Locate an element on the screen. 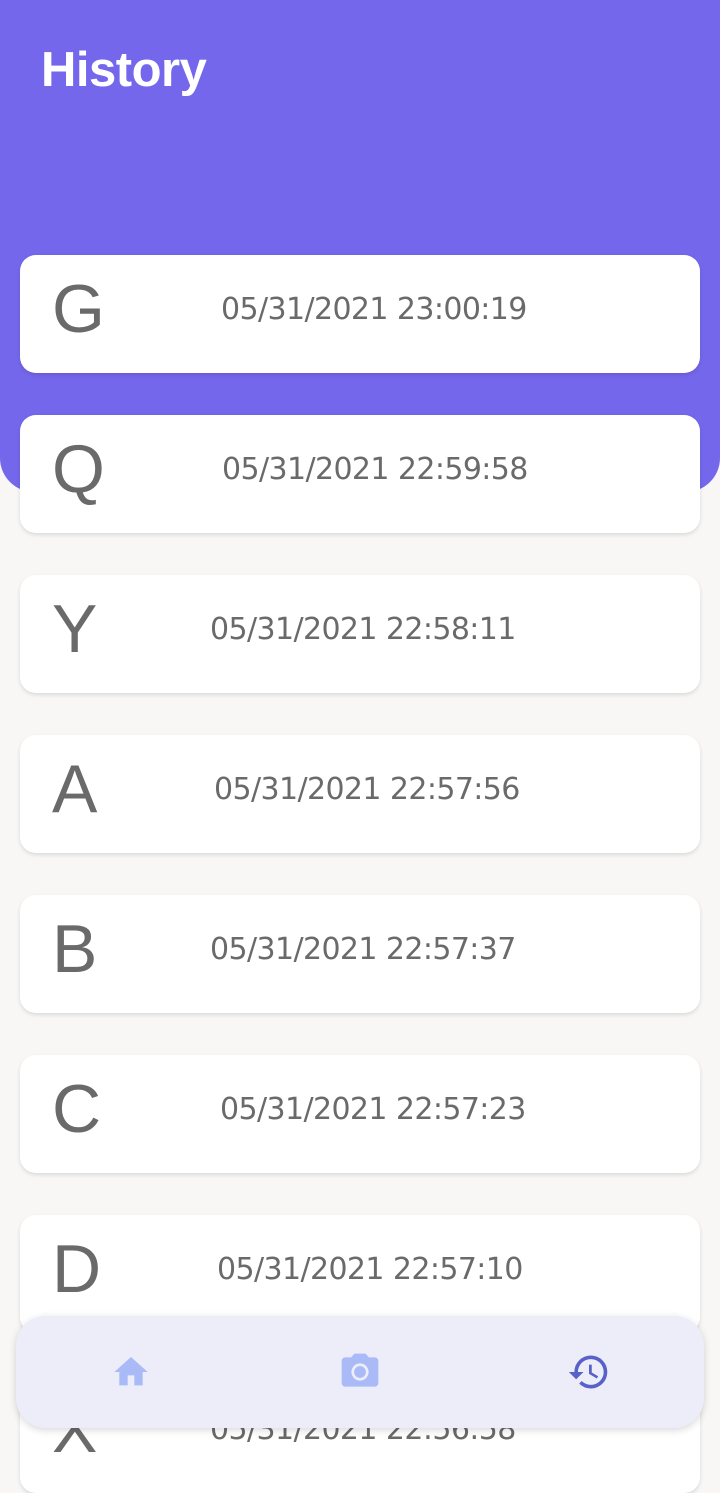  history-item: Y 05/31/2021 22:58:11 is located at coordinates (360, 634).